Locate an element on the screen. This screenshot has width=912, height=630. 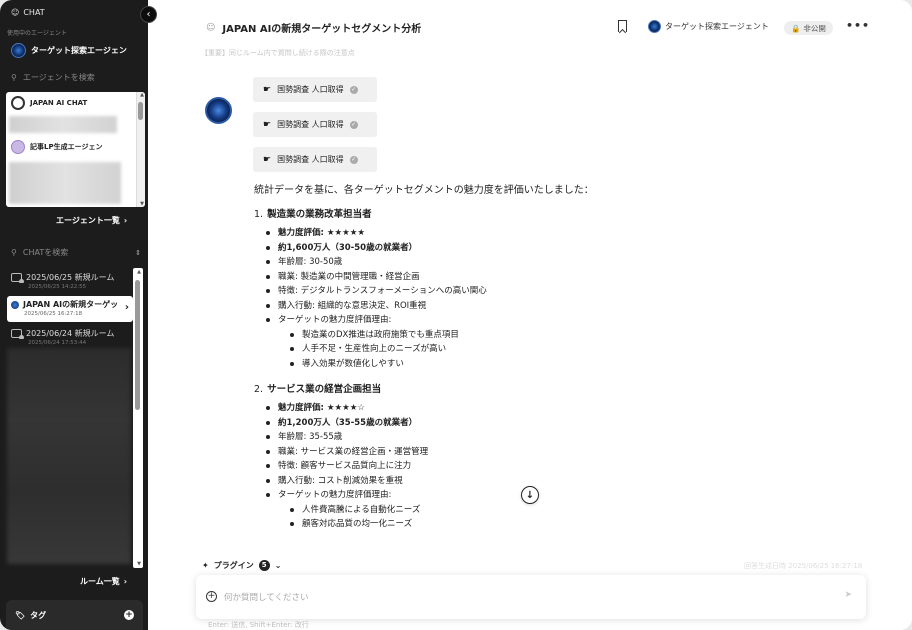
visibility-badge: 🔒 非公開 is located at coordinates (808, 28).